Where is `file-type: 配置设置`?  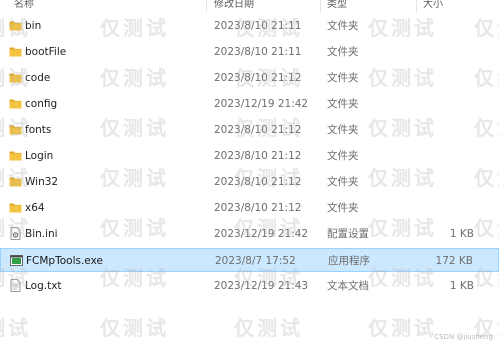
file-type: 配置设置 is located at coordinates (348, 234).